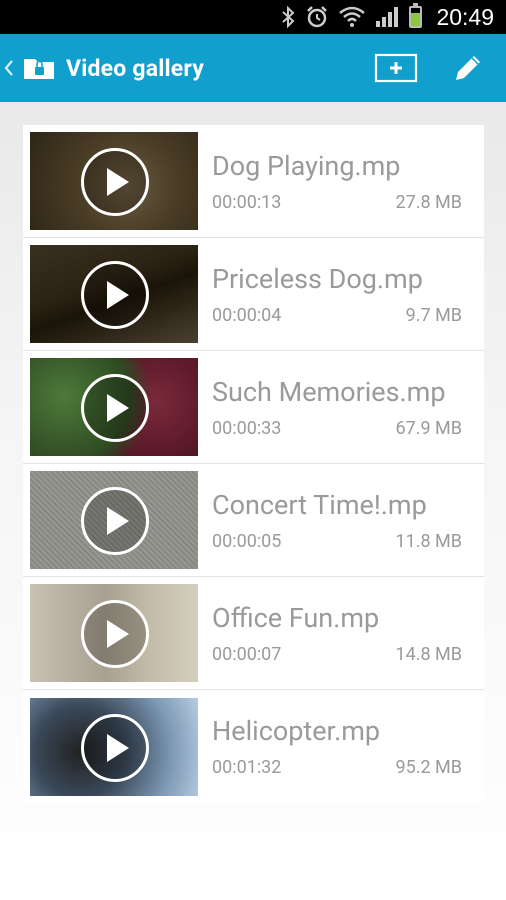  Describe the element at coordinates (296, 731) in the screenshot. I see `video-name: Helicopter.mp` at that location.